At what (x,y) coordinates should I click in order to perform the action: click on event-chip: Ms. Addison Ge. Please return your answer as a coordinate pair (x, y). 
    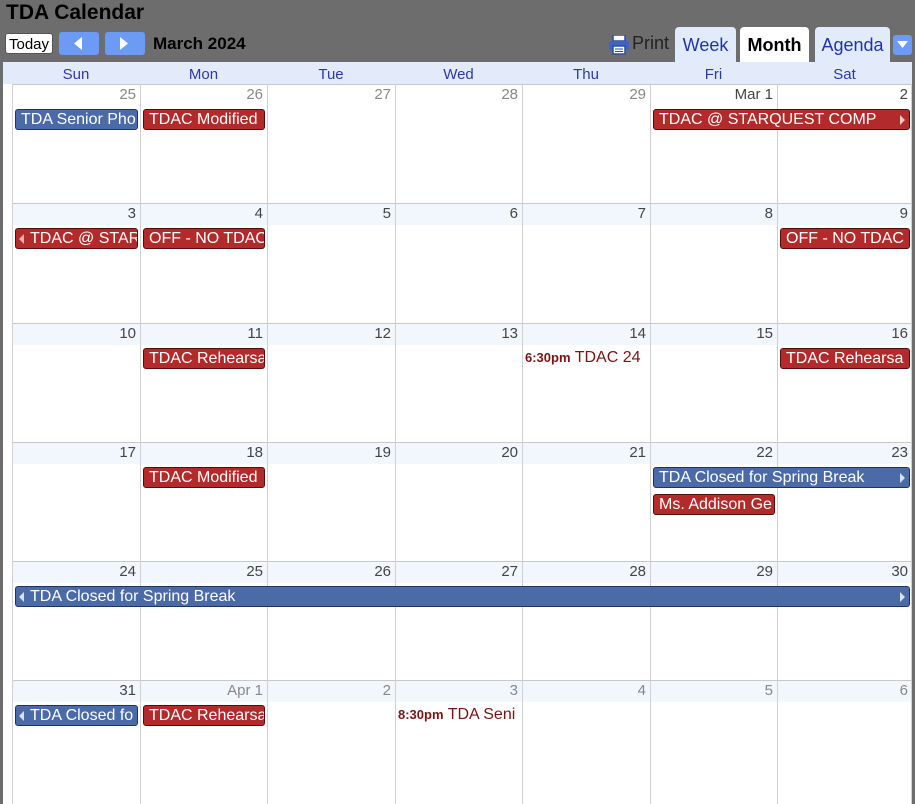
    Looking at the image, I should click on (714, 504).